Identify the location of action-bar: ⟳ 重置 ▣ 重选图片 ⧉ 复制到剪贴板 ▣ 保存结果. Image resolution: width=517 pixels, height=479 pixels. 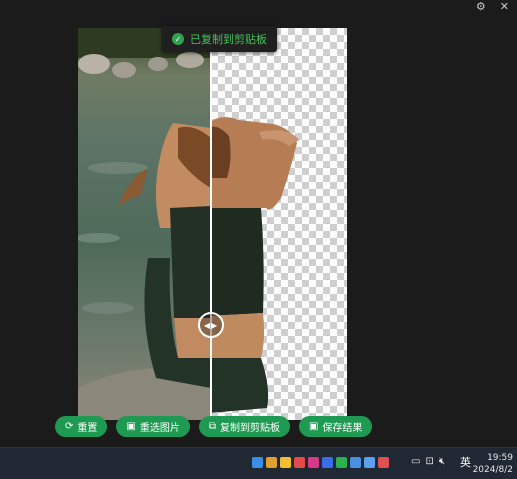
(214, 426).